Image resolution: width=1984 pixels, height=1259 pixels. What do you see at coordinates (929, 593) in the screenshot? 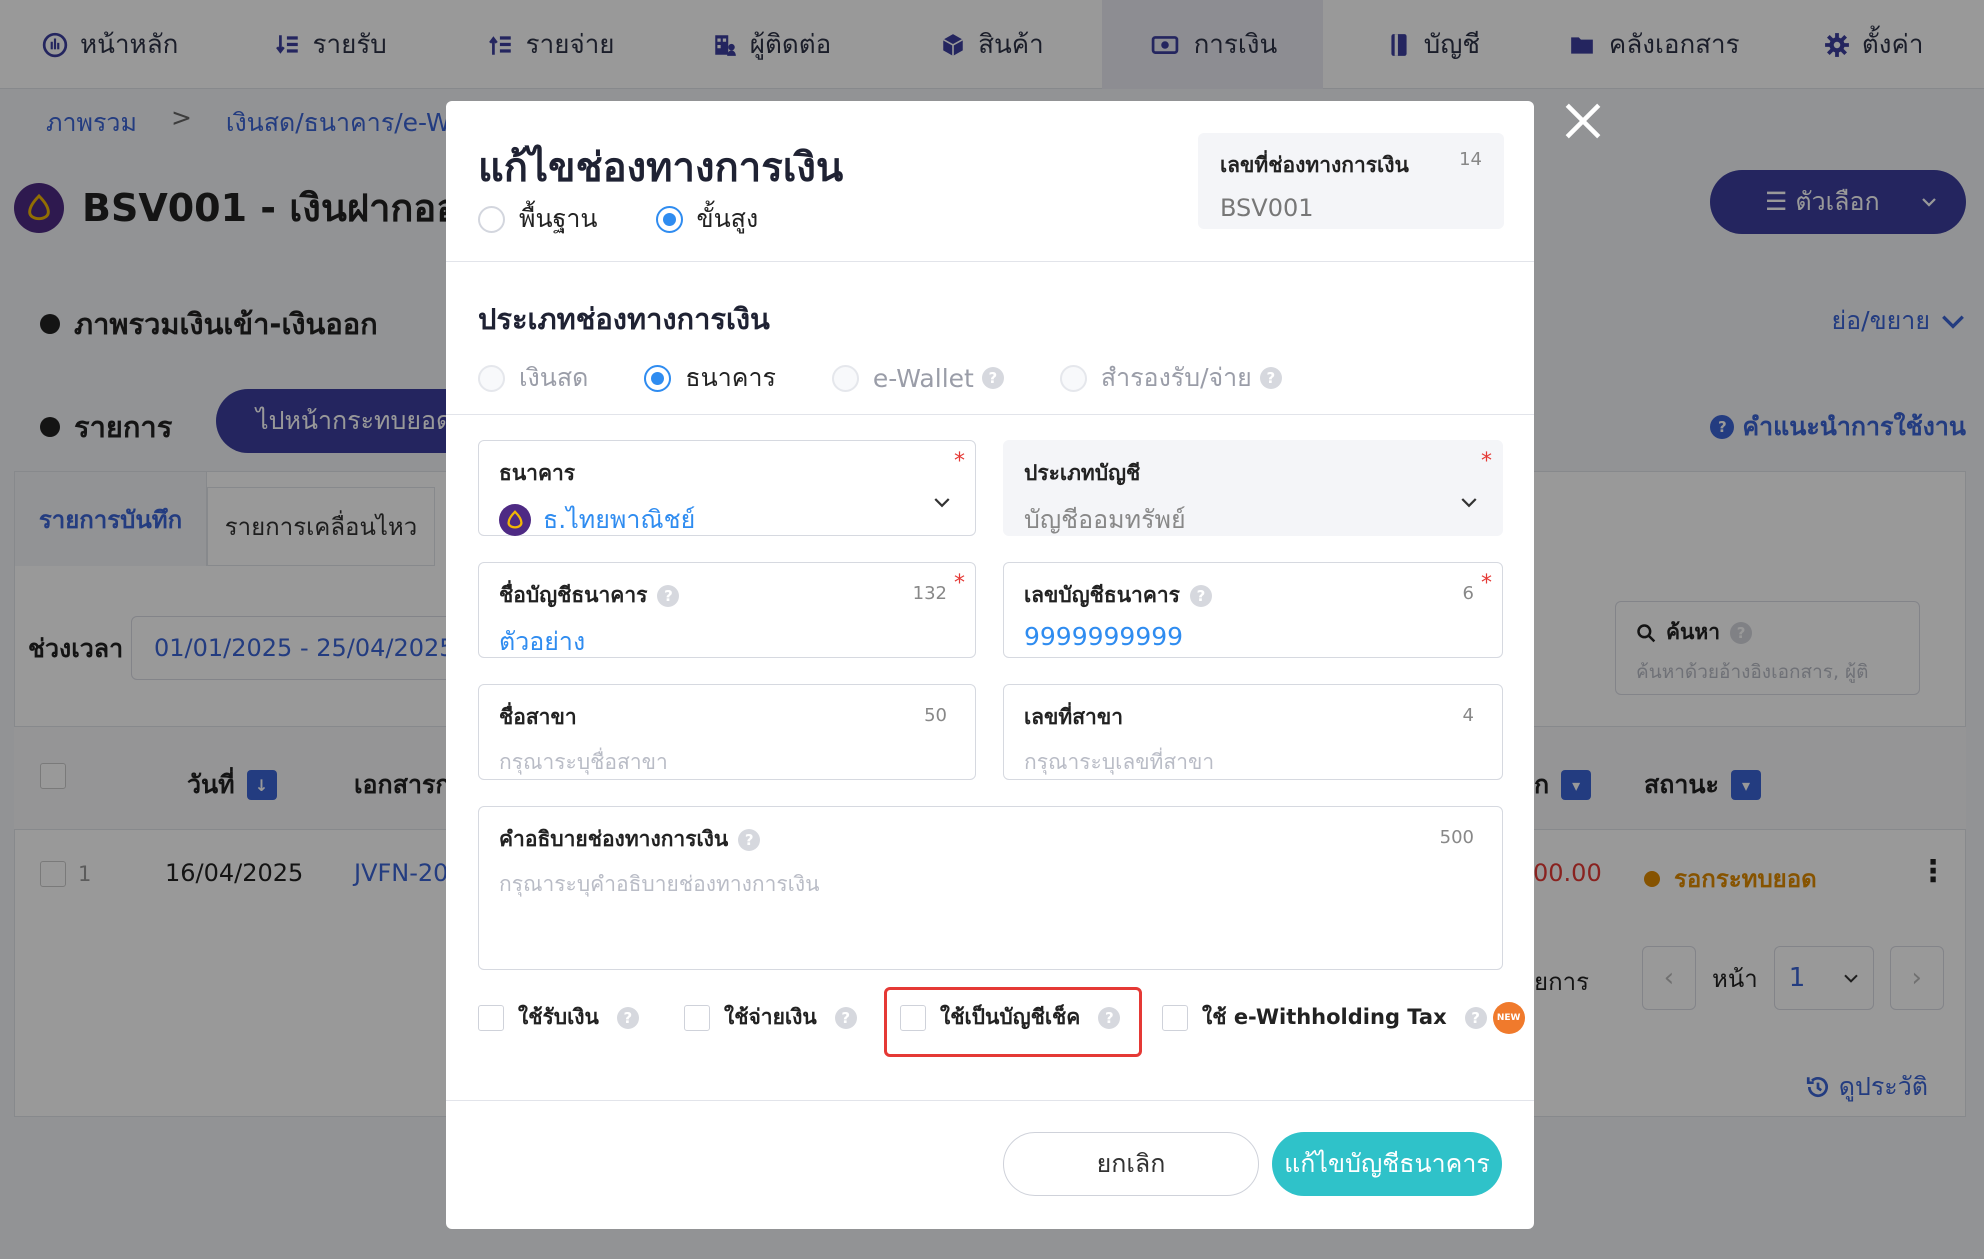
I see `account-name-count: 132` at bounding box center [929, 593].